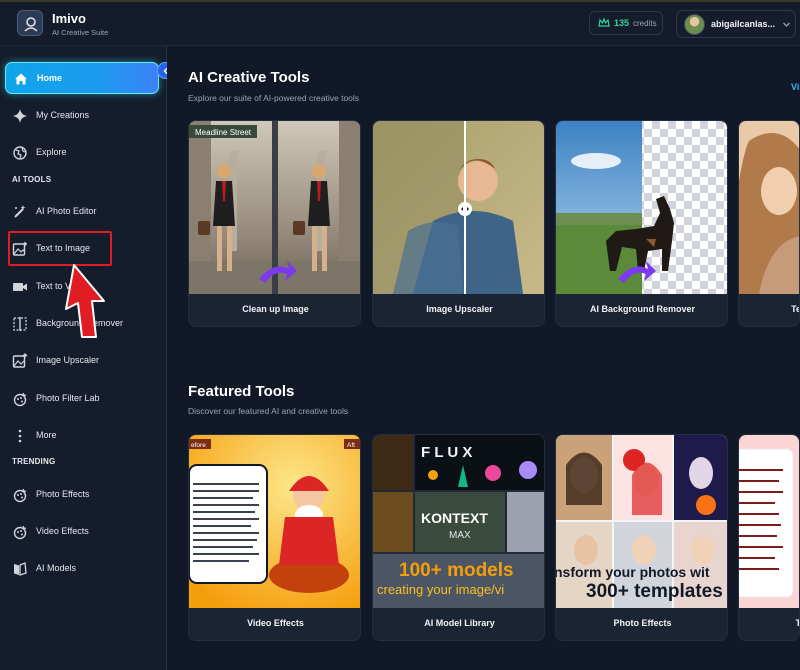  Describe the element at coordinates (63, 494) in the screenshot. I see `sidebar-item-label: Photo Effects` at that location.